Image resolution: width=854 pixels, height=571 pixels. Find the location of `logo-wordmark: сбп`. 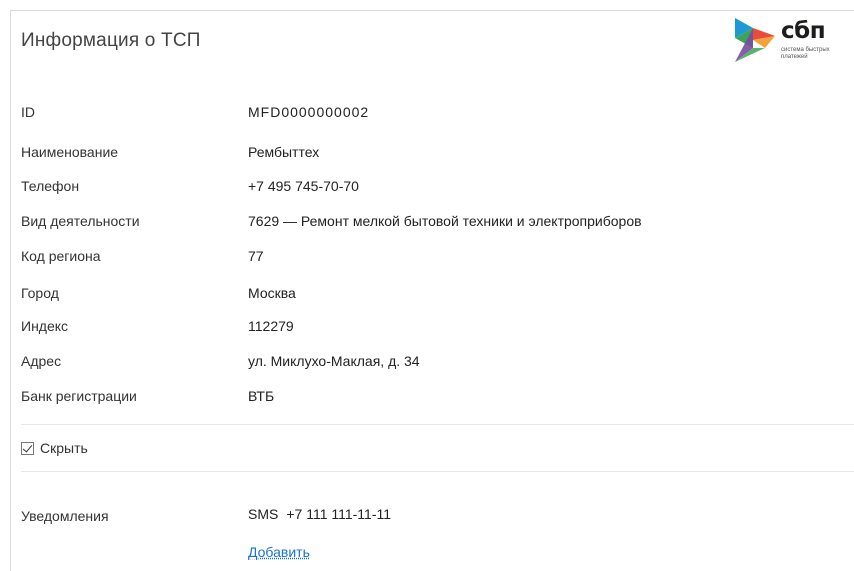

logo-wordmark: сбп is located at coordinates (803, 31).